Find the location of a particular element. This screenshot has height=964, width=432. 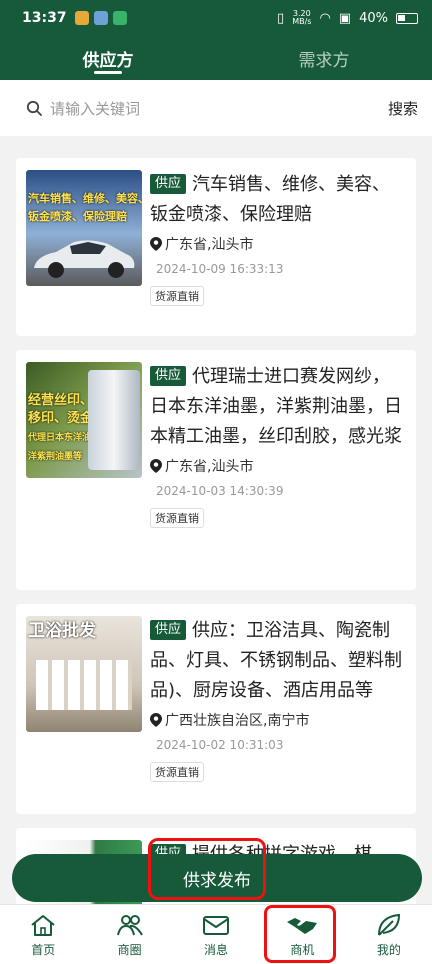

nav-circle-label: 商圈 is located at coordinates (129, 950).